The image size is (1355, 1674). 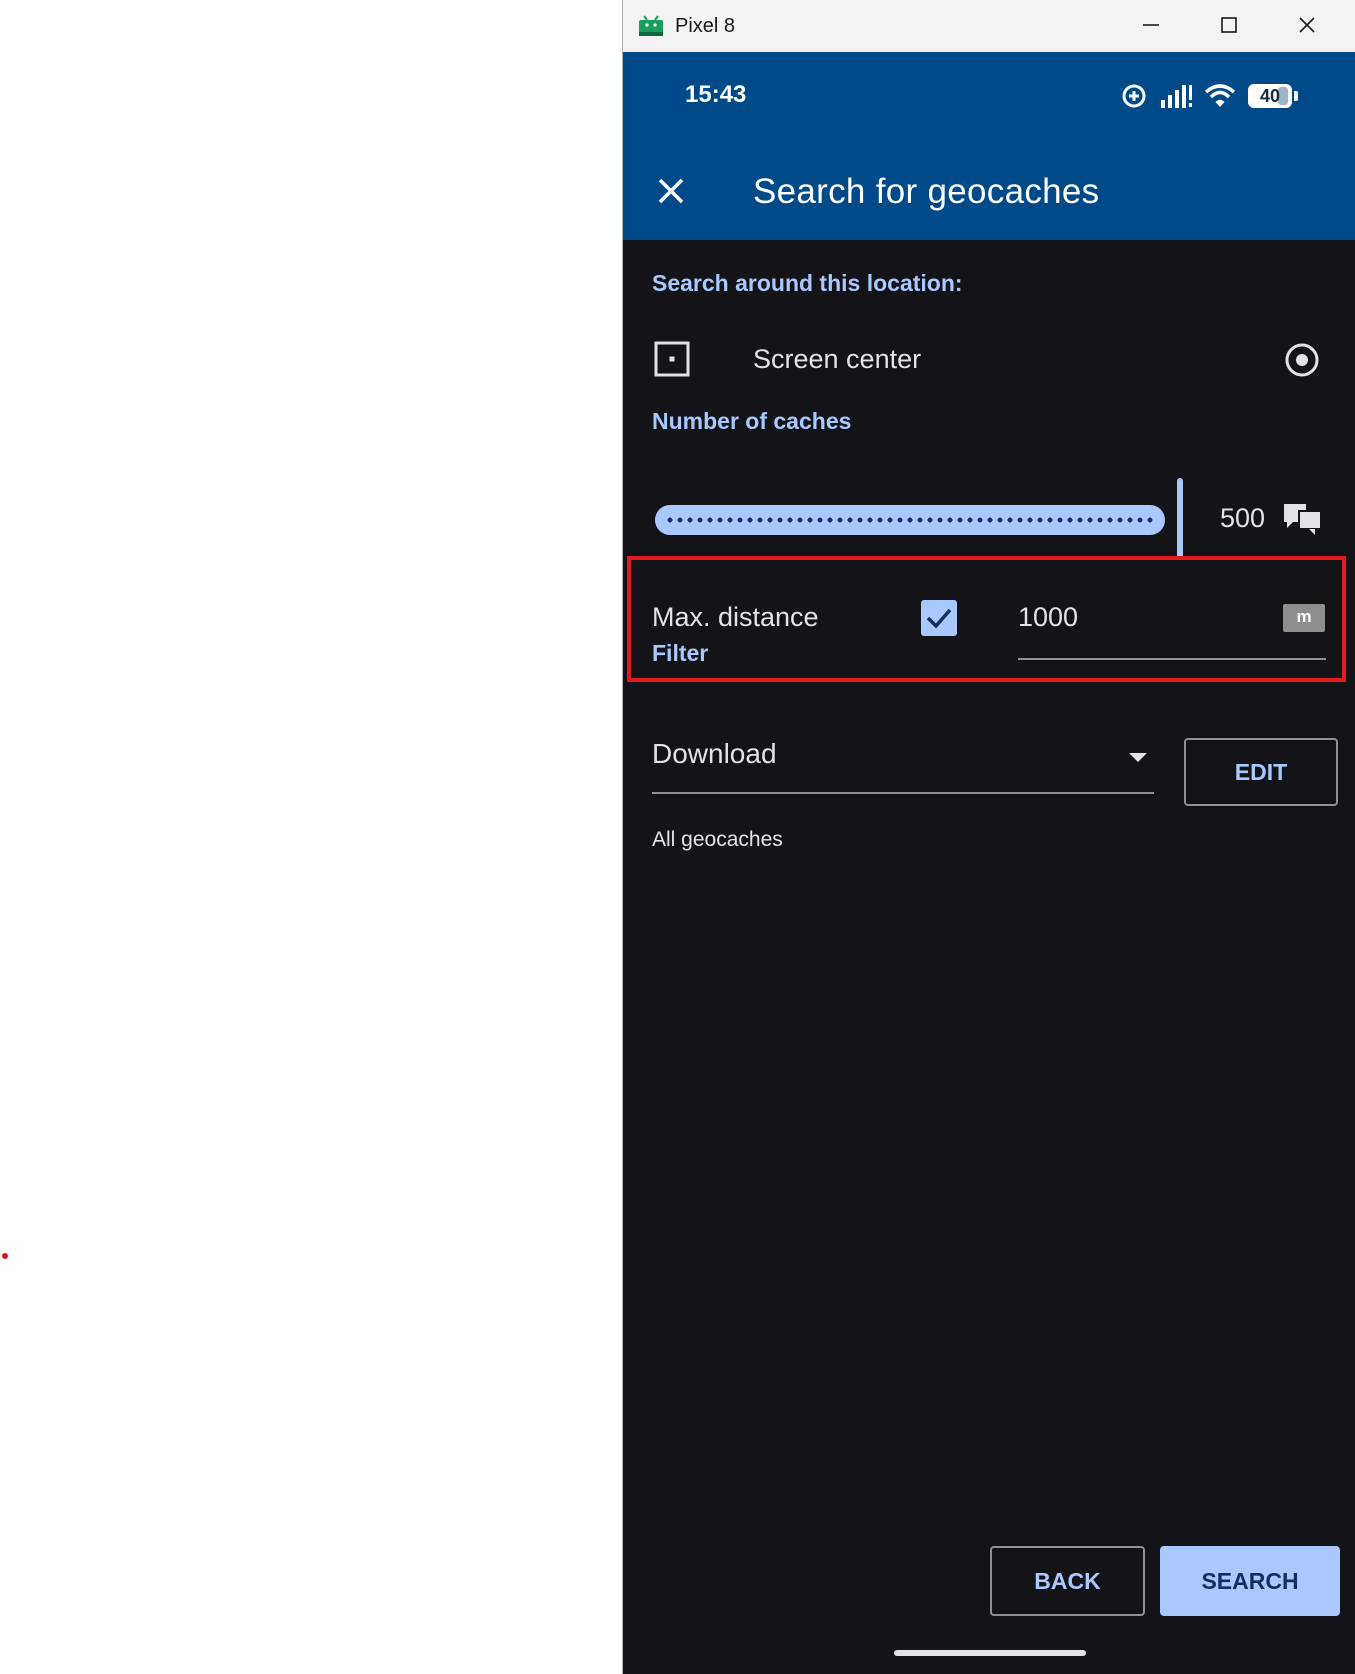 I want to click on gesture-nav-handle, so click(x=990, y=1653).